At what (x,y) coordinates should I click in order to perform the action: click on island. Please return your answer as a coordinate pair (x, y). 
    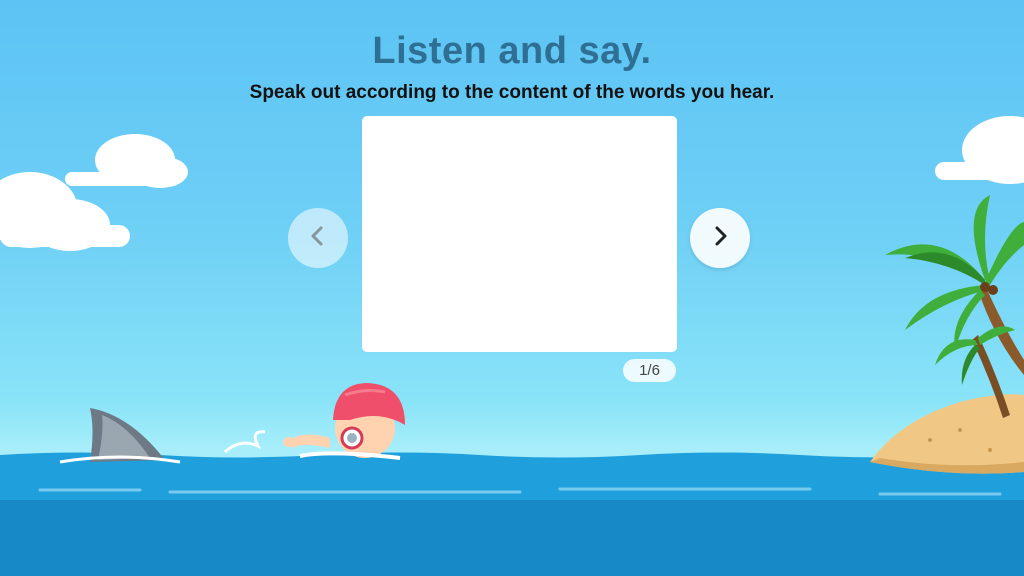
    Looking at the image, I should click on (947, 434).